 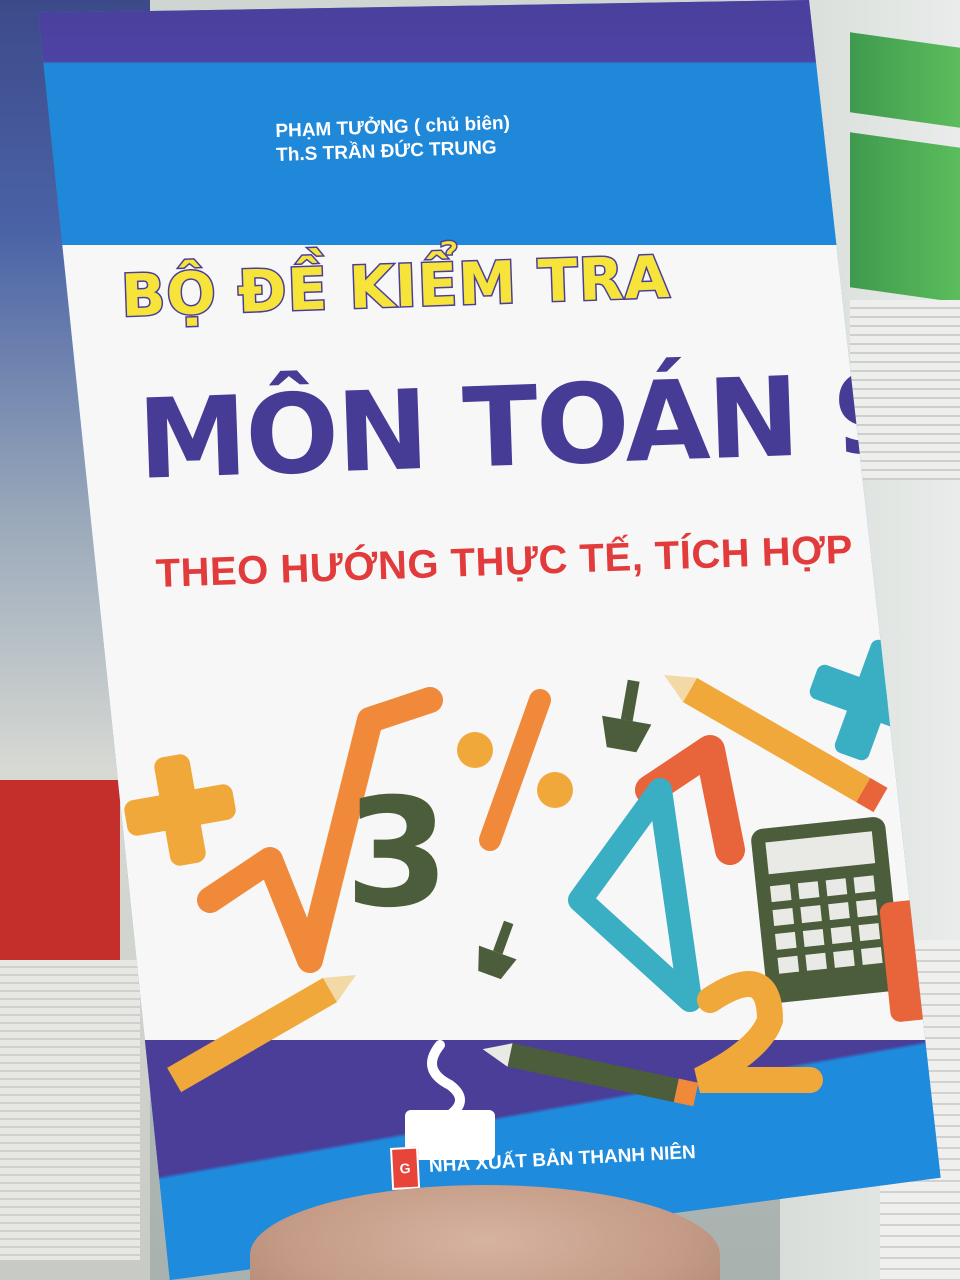 What do you see at coordinates (405, 1168) in the screenshot?
I see `publisher-logo-icon: G` at bounding box center [405, 1168].